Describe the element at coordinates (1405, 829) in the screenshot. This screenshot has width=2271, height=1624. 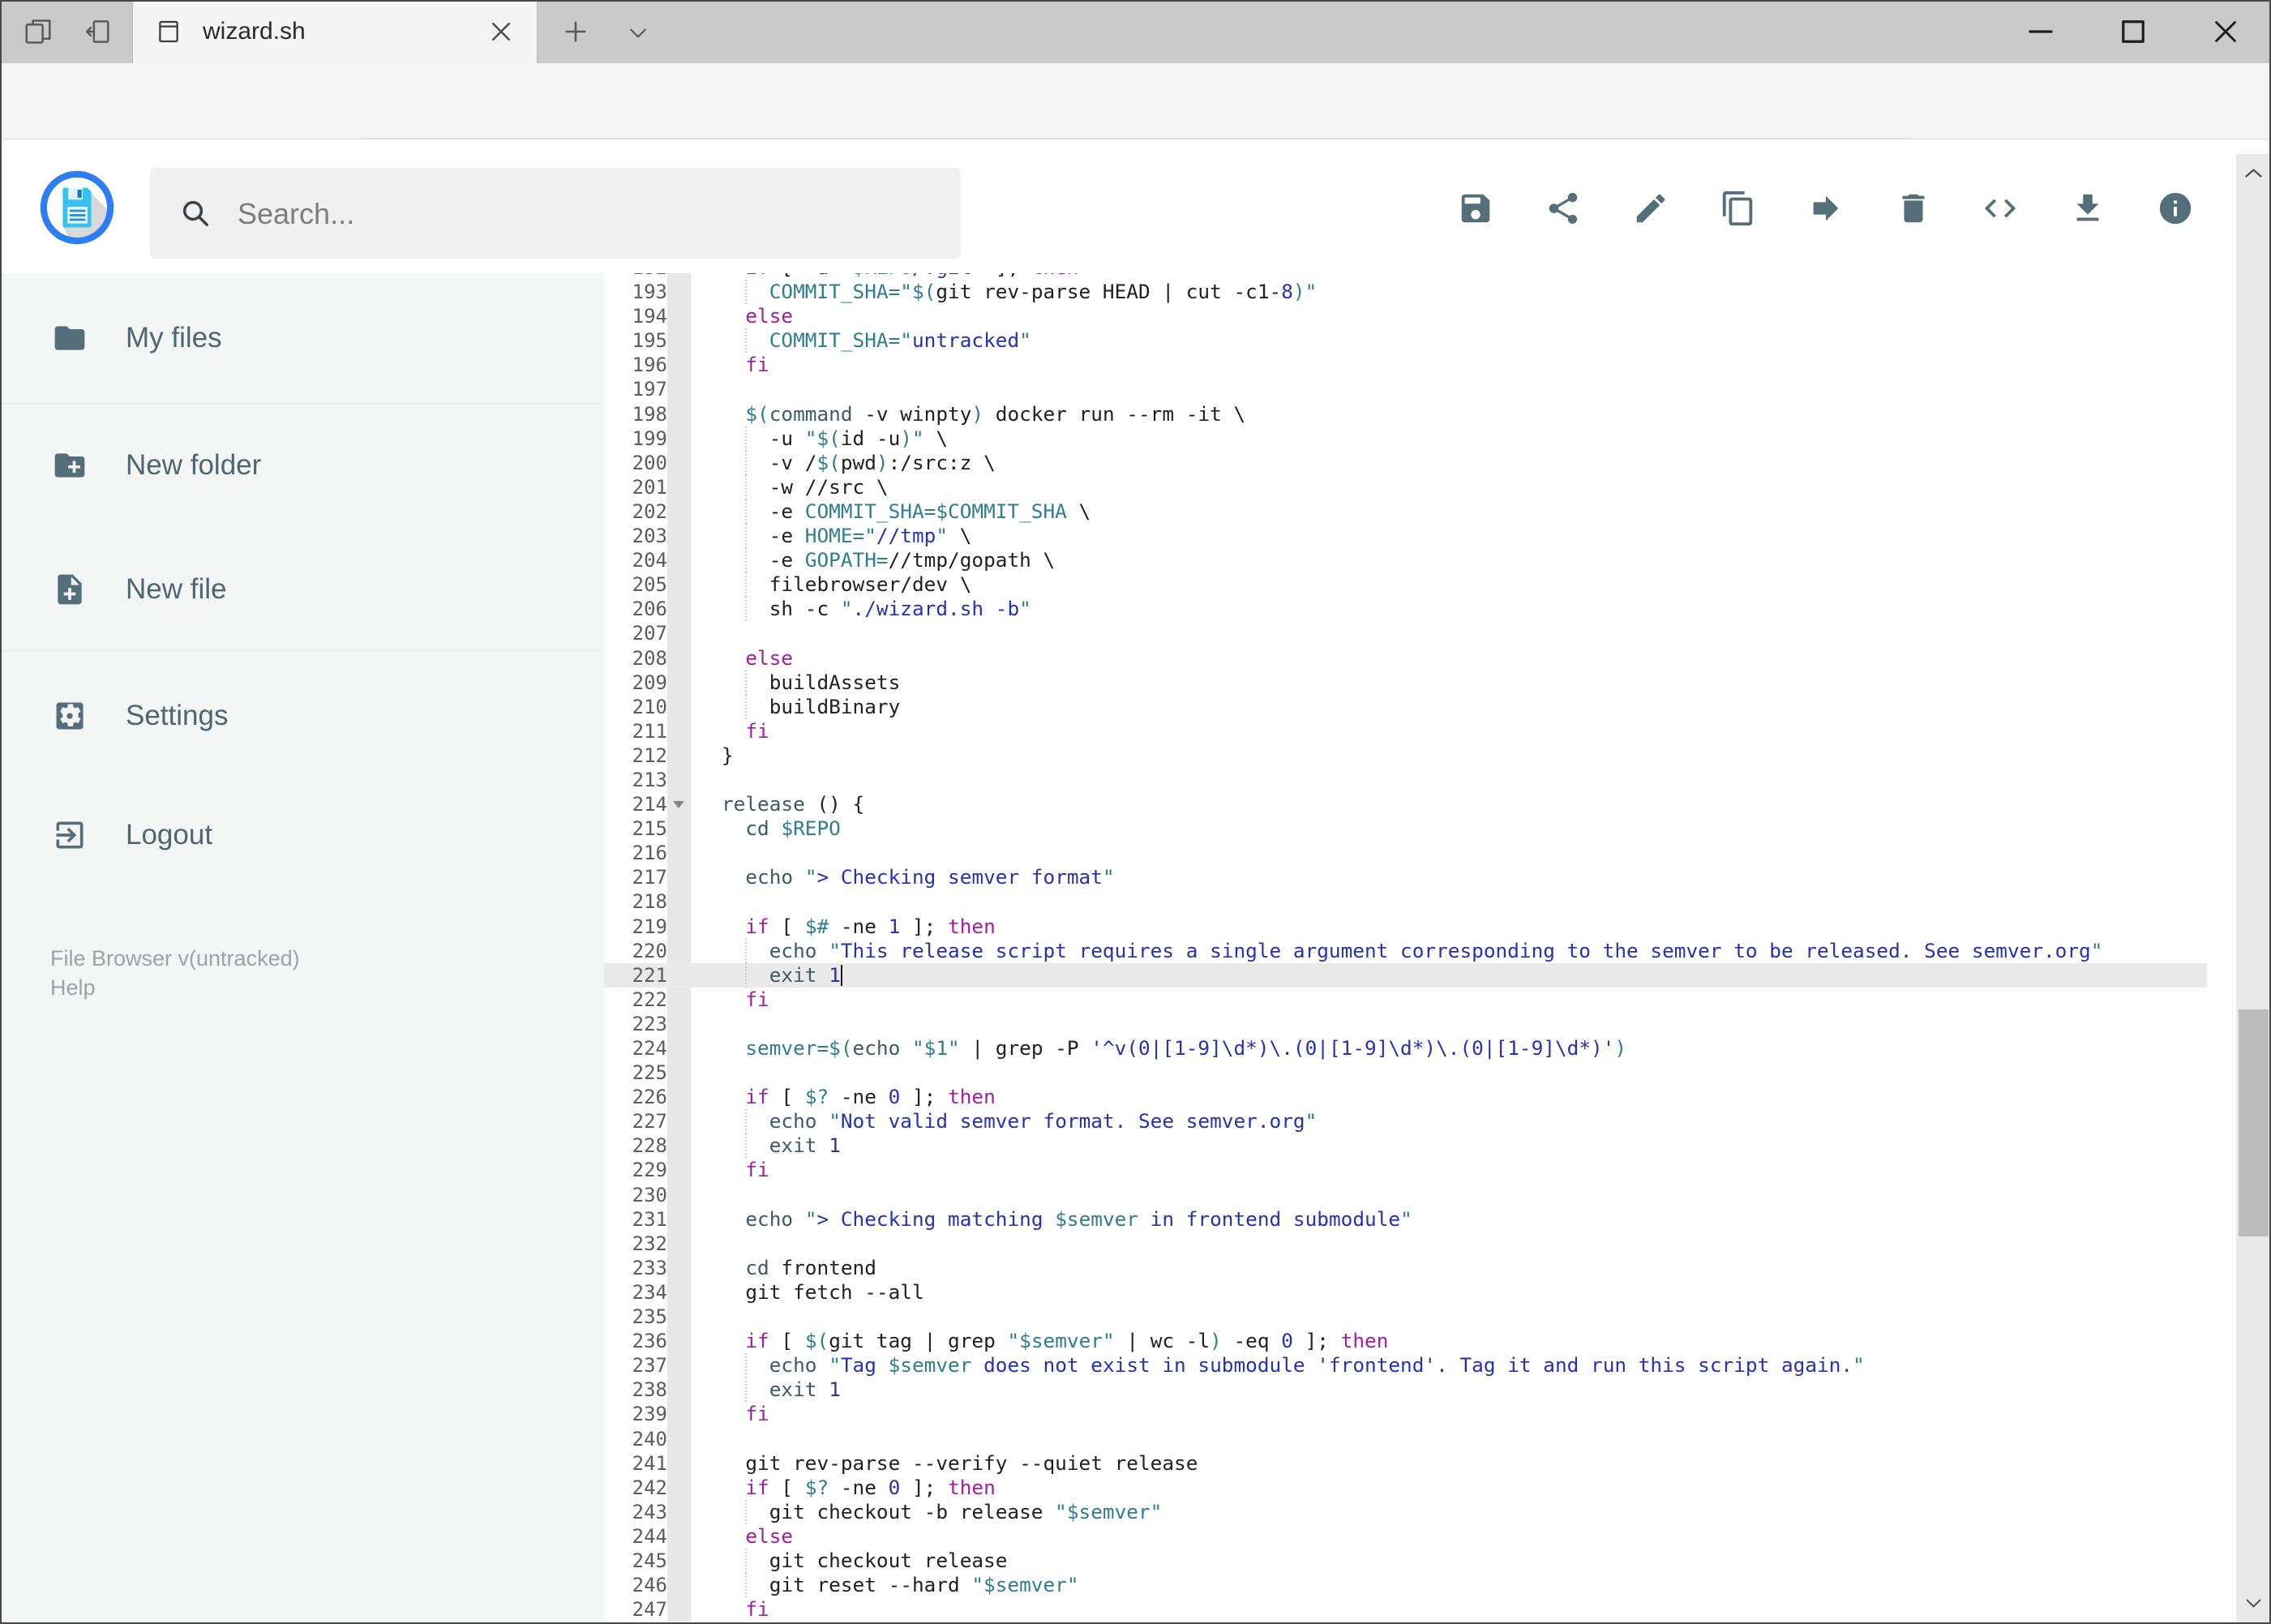
I see `code-line: 215 cd $REPO` at that location.